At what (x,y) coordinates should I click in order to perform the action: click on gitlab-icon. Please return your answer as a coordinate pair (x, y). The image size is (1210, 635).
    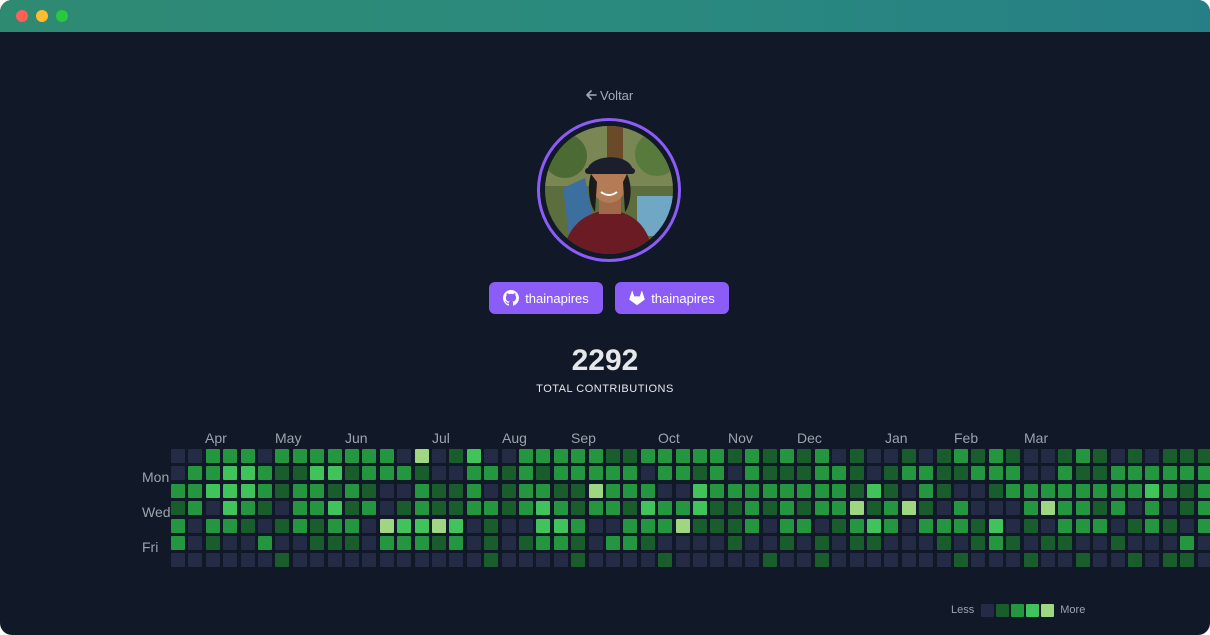
    Looking at the image, I should click on (637, 298).